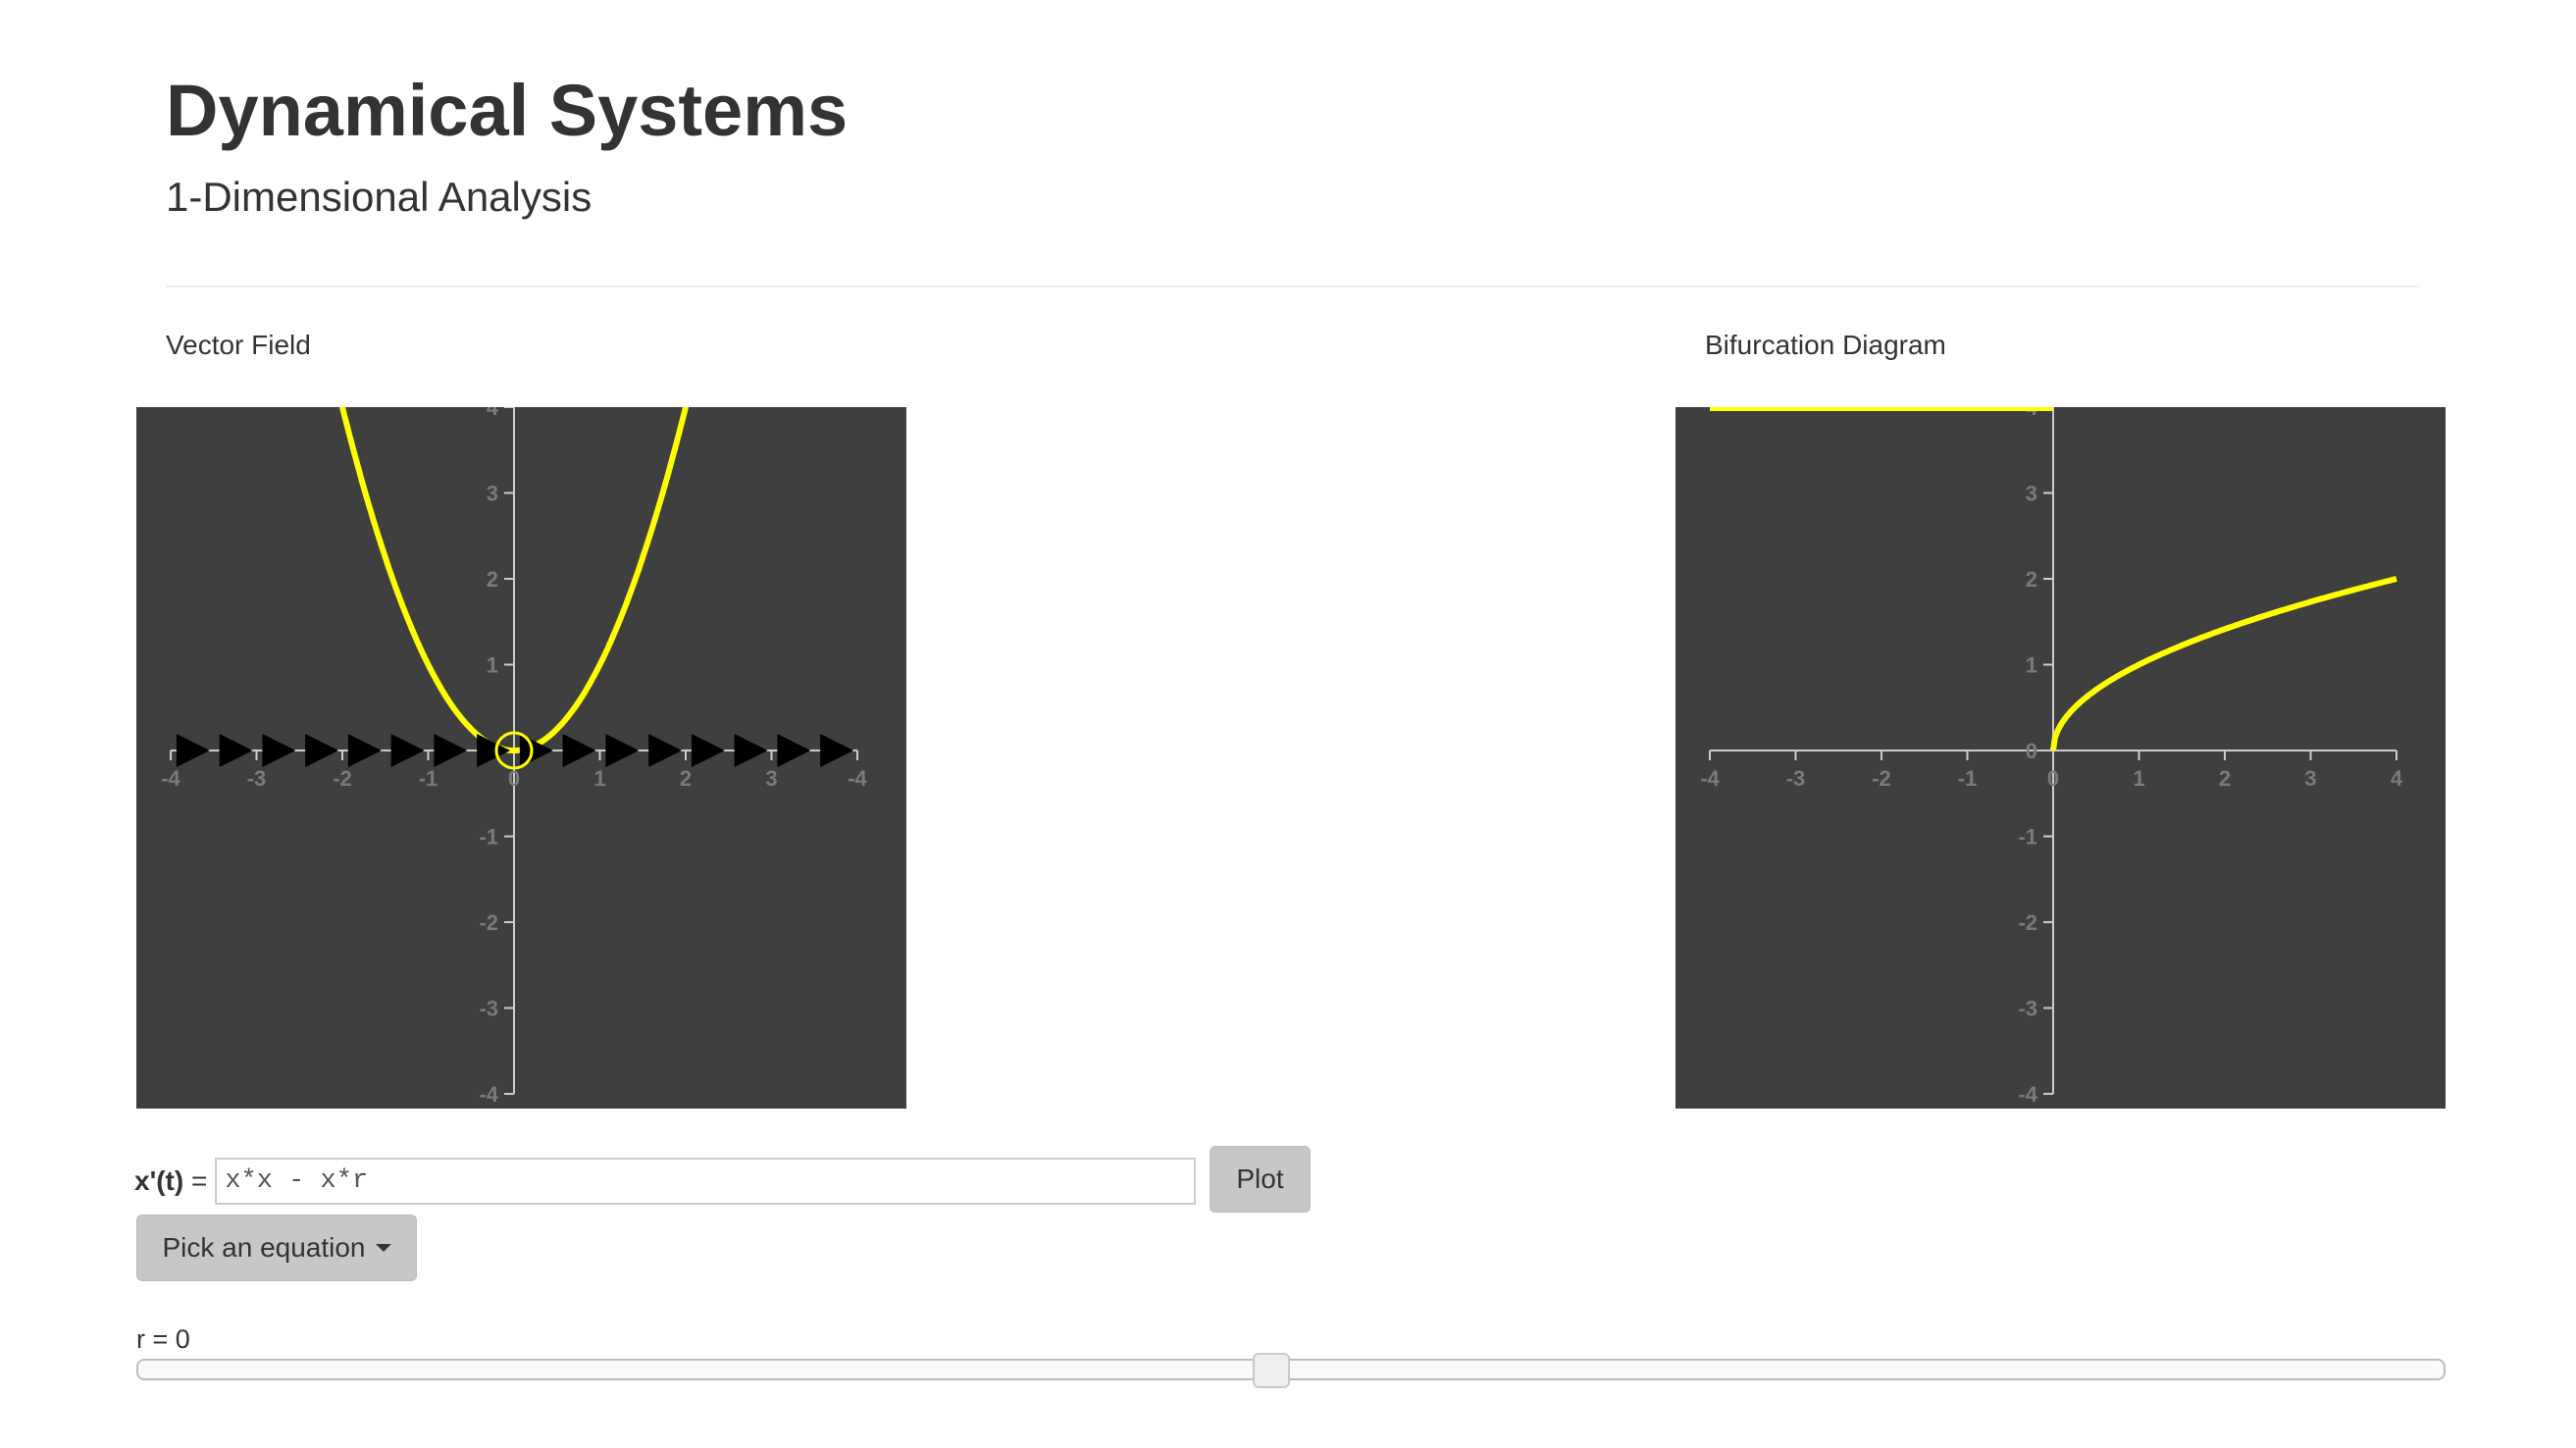  I want to click on page-title: Dynamical Systems, so click(507, 110).